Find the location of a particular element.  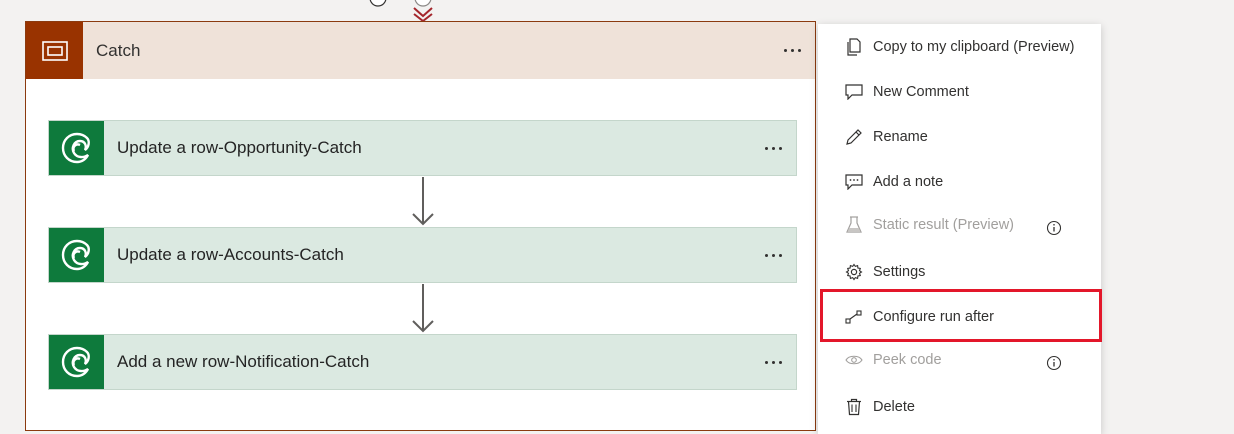

scope-title: Catch is located at coordinates (118, 50).